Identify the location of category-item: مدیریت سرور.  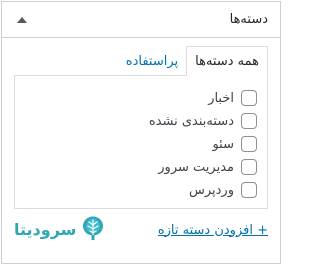
(141, 167).